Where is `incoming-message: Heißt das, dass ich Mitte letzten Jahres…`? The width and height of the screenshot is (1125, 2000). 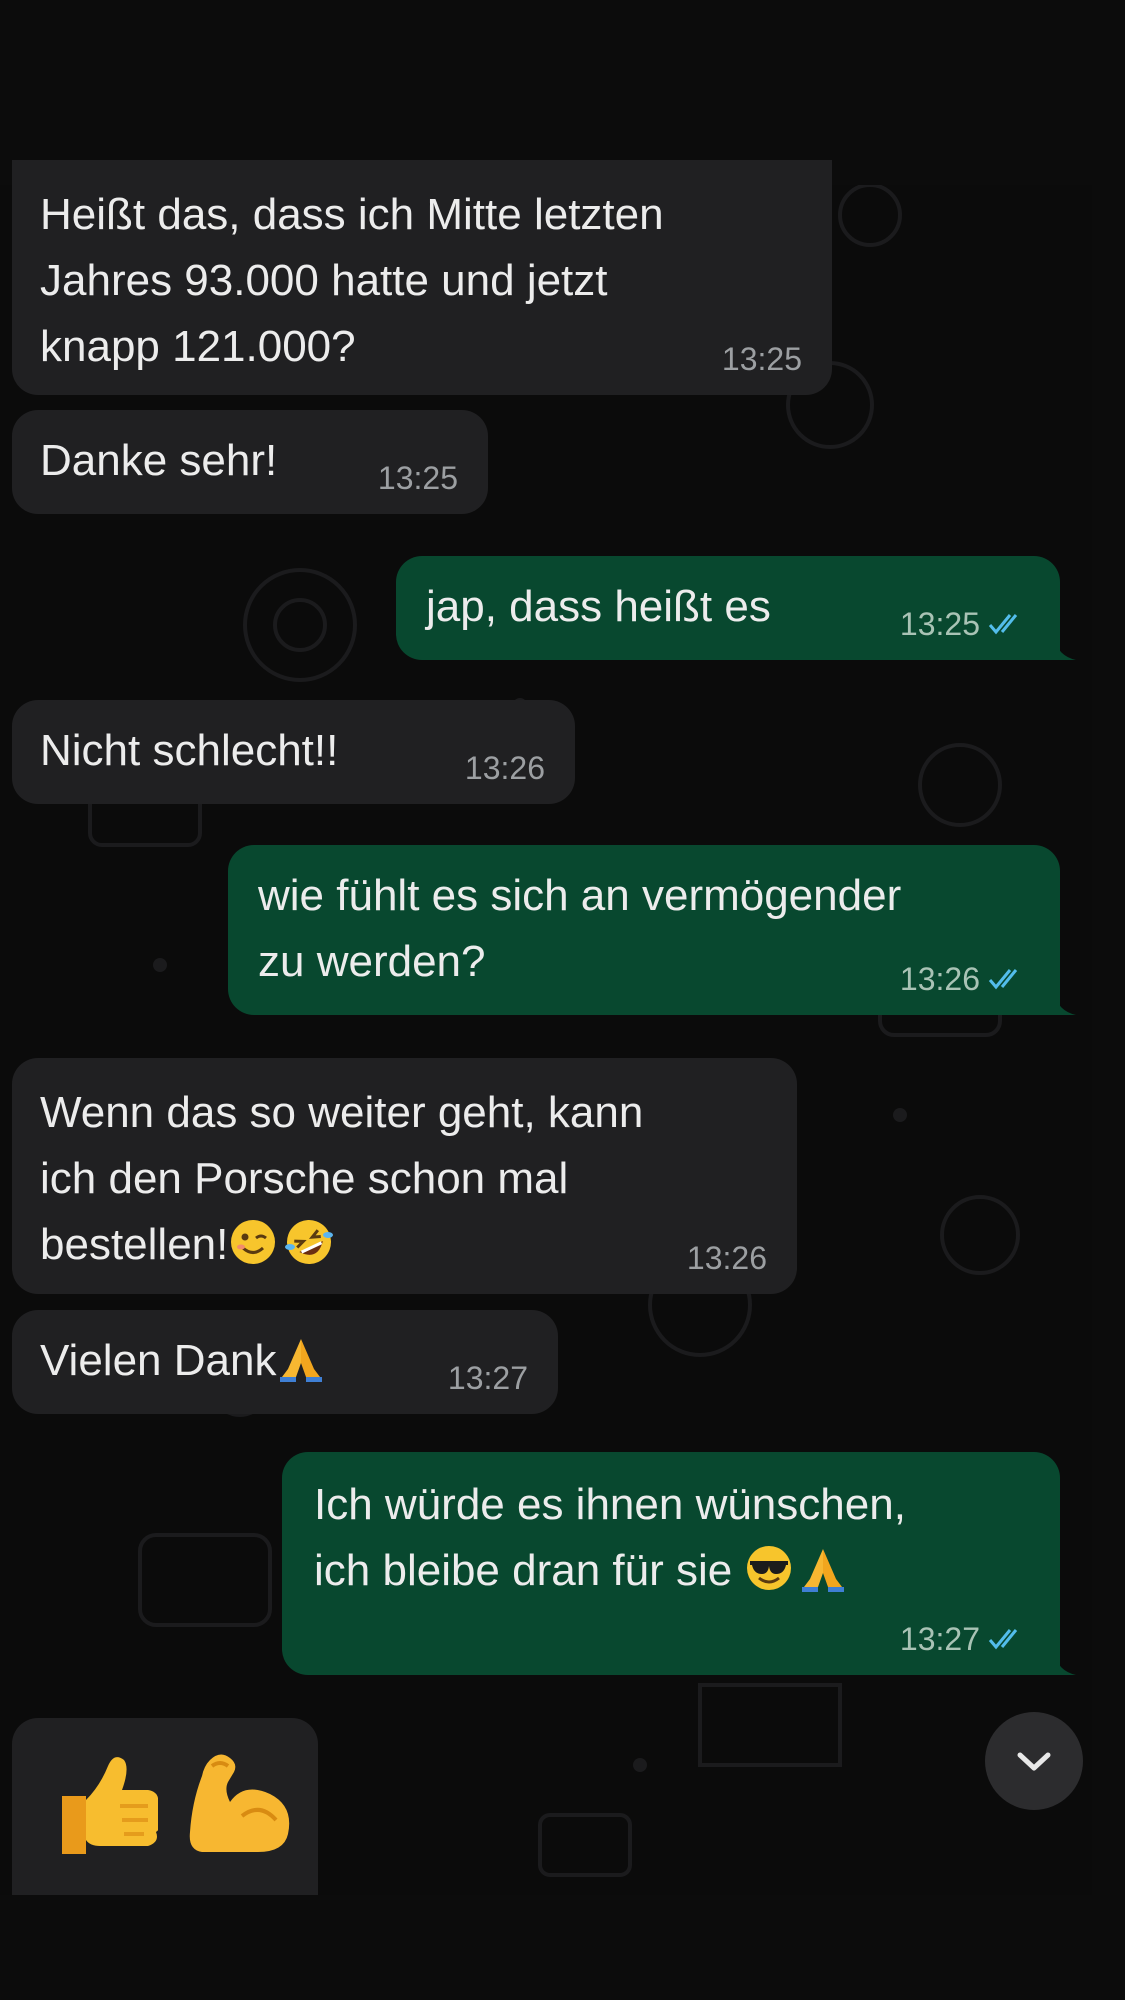 incoming-message: Heißt das, dass ich Mitte letzten Jahres… is located at coordinates (422, 277).